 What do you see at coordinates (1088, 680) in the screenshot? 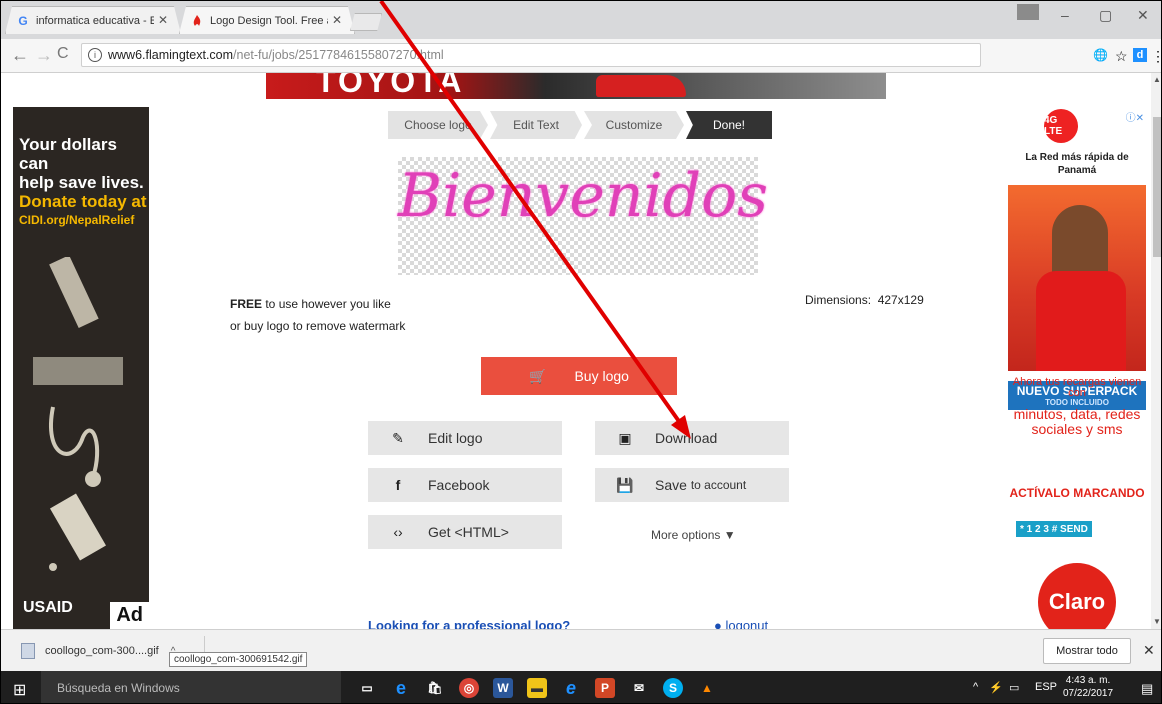
I see `clock-time: 4:43 a. m.` at bounding box center [1088, 680].